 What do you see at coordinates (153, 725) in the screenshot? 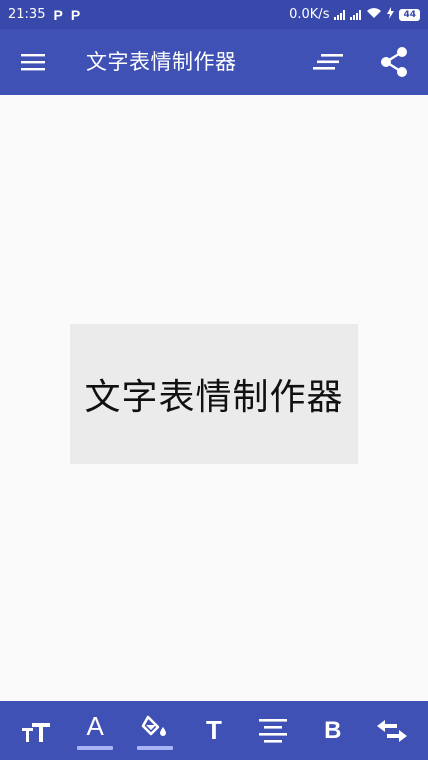
I see `fill-color-icon` at bounding box center [153, 725].